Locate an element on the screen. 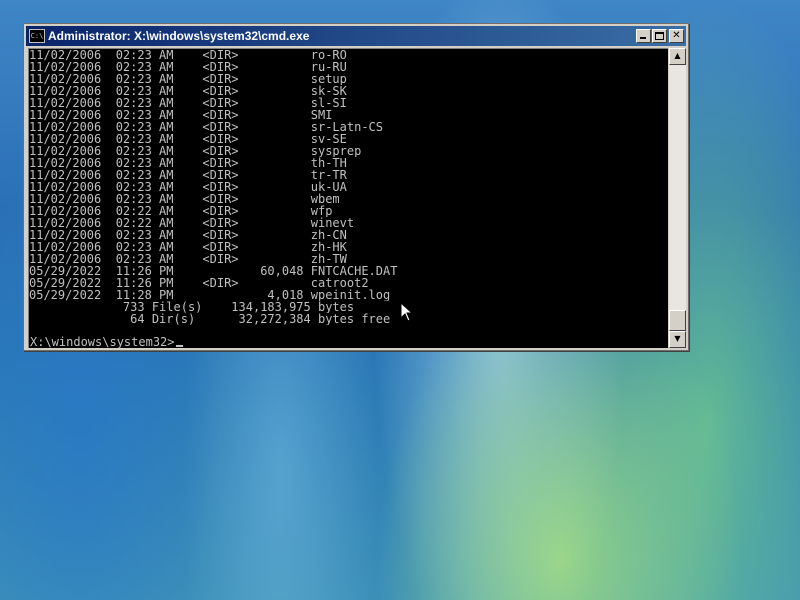 This screenshot has height=600, width=800. close-button: ✕ is located at coordinates (676, 36).